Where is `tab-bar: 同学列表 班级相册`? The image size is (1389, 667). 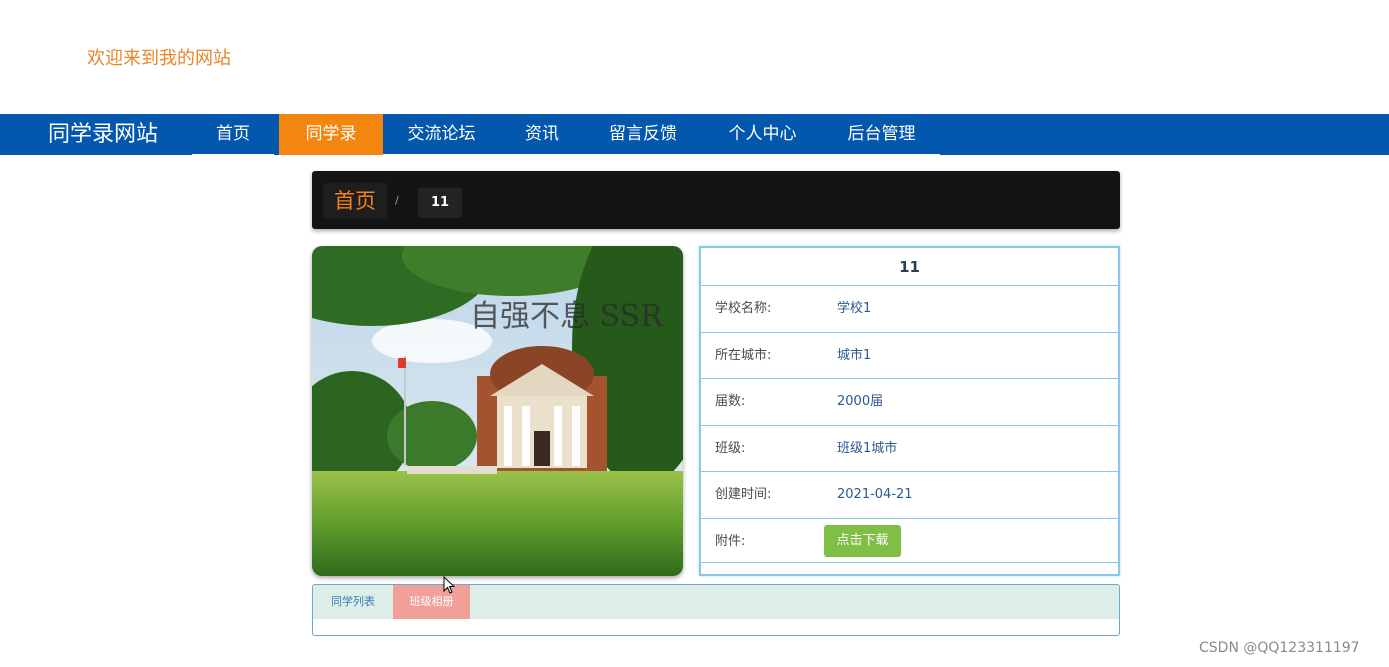
tab-bar: 同学列表 班级相册 is located at coordinates (716, 602).